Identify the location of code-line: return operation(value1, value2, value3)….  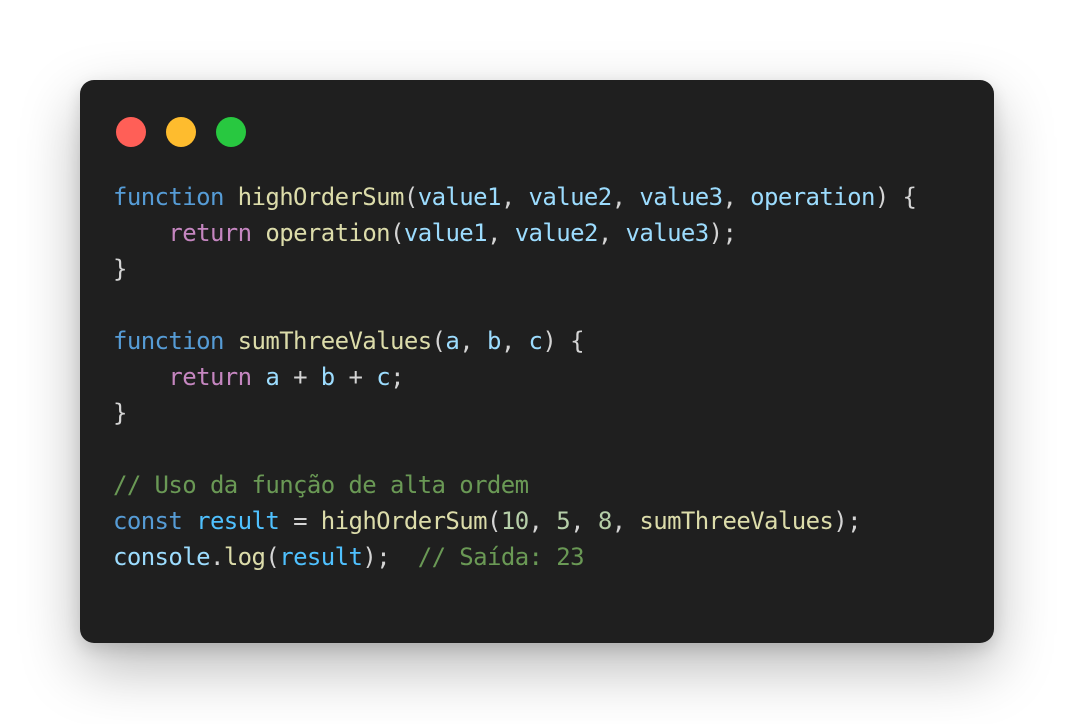
(514, 233).